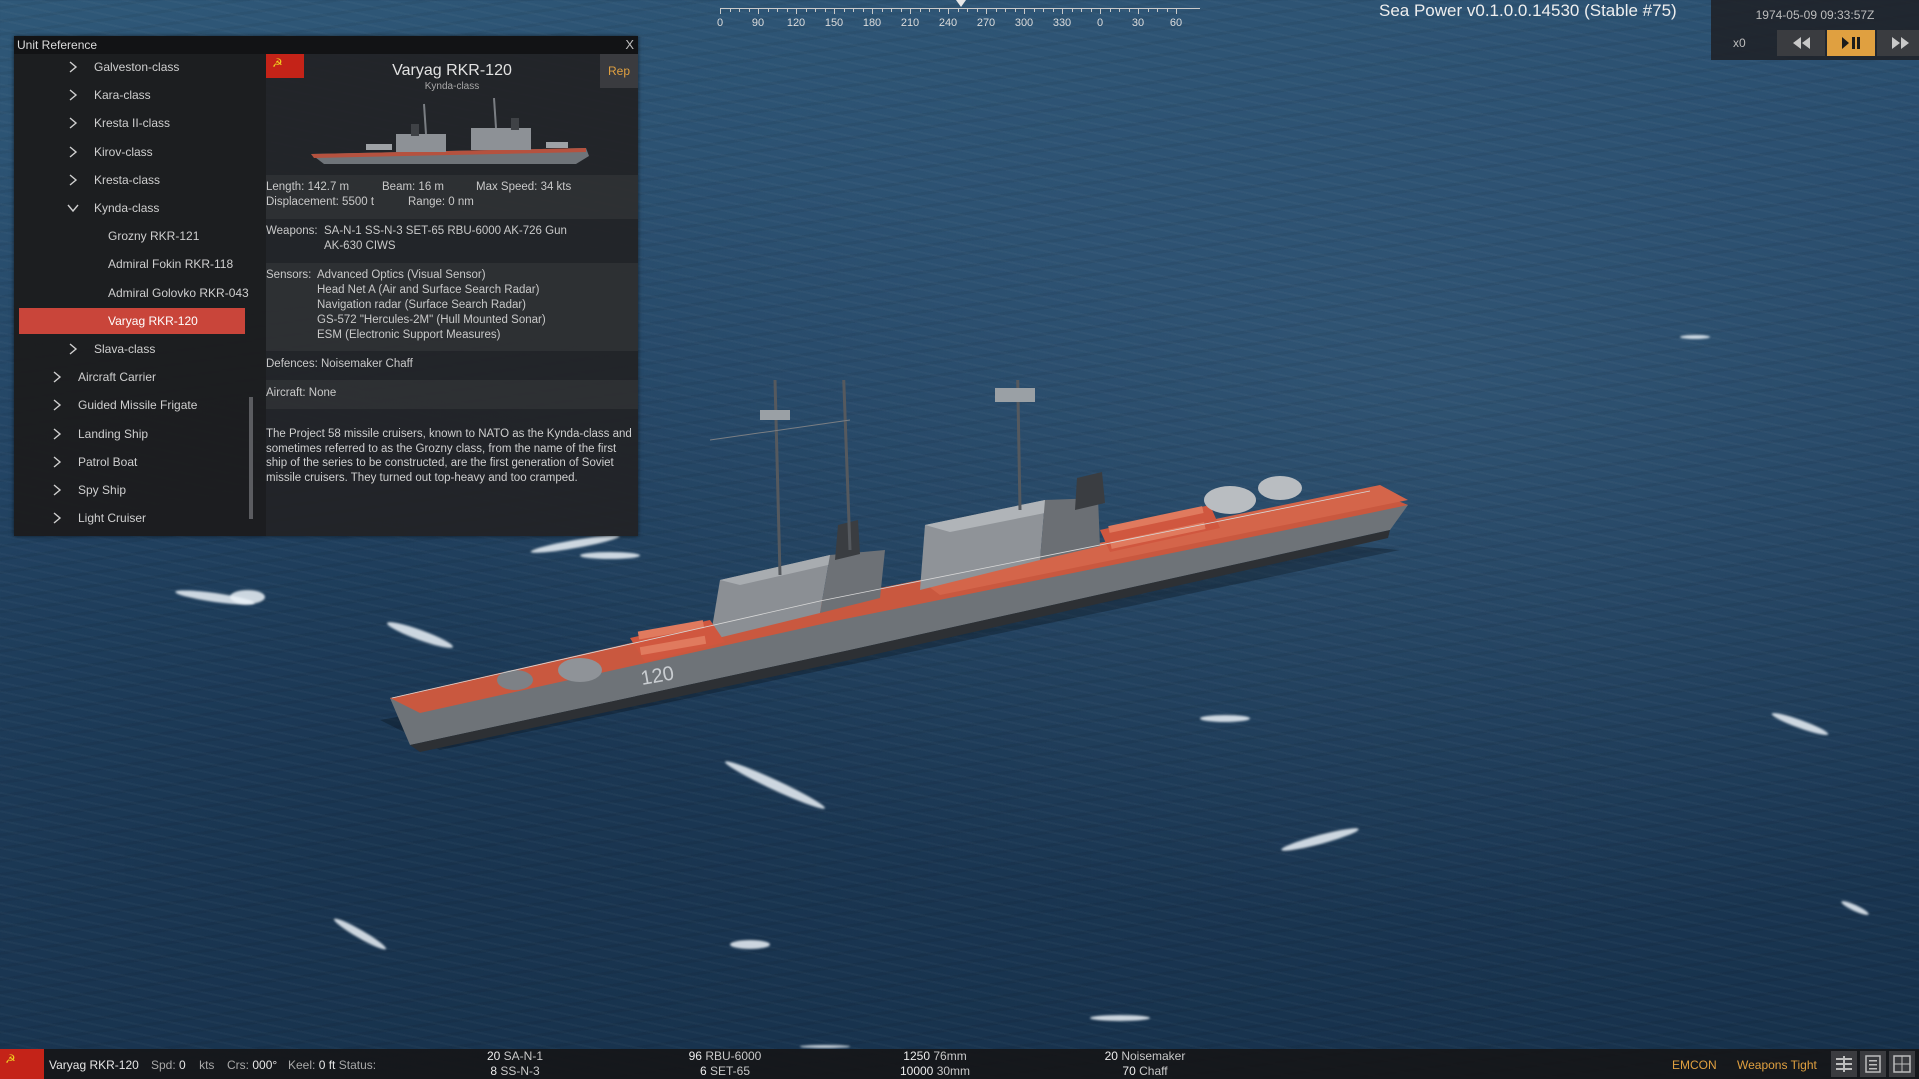 This screenshot has width=1919, height=1079. I want to click on log-button, so click(1873, 1064).